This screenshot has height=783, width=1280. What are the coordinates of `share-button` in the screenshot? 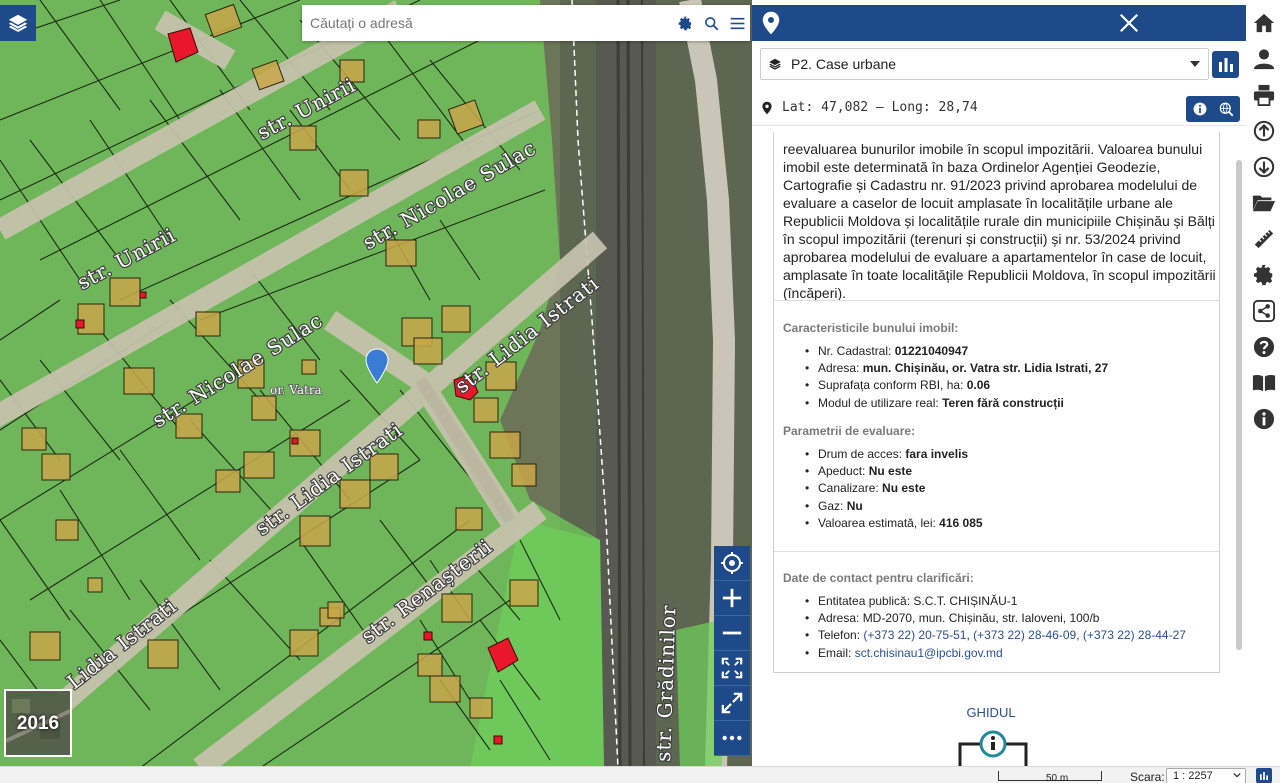 It's located at (1264, 311).